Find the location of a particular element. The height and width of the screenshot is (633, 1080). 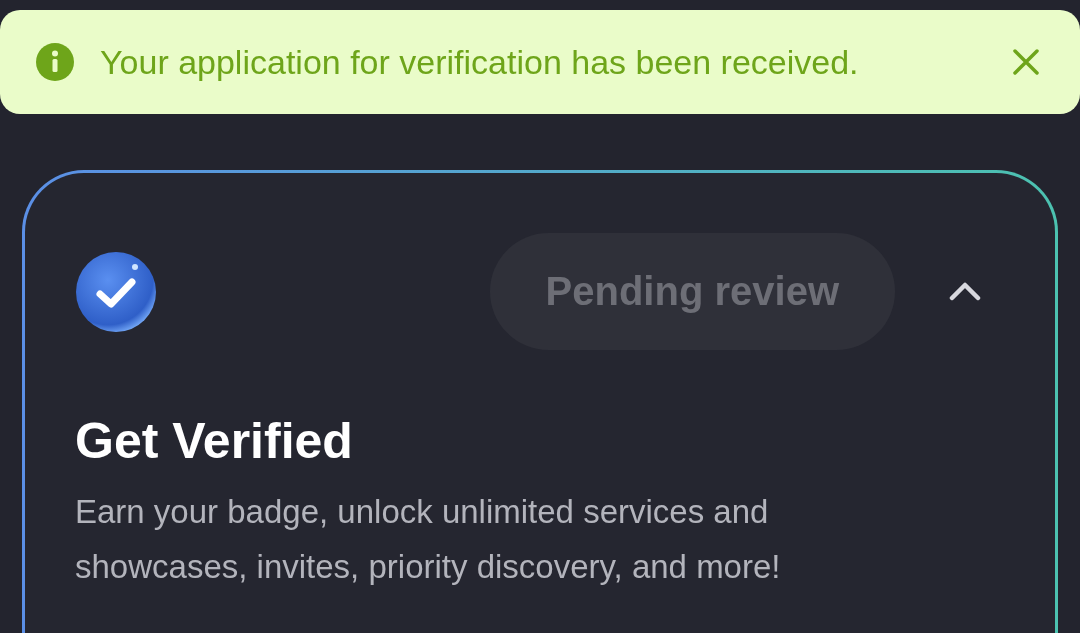

status-pill: Pending review is located at coordinates (692, 291).